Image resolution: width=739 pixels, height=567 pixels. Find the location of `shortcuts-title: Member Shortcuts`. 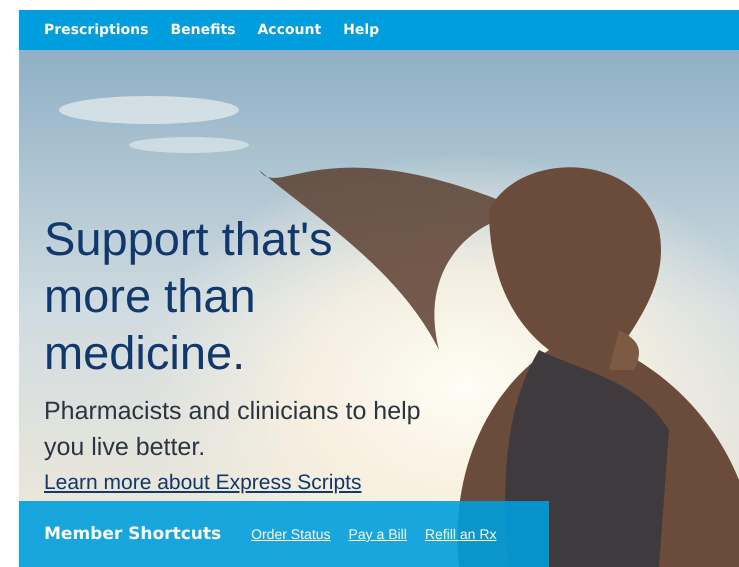

shortcuts-title: Member Shortcuts is located at coordinates (133, 534).